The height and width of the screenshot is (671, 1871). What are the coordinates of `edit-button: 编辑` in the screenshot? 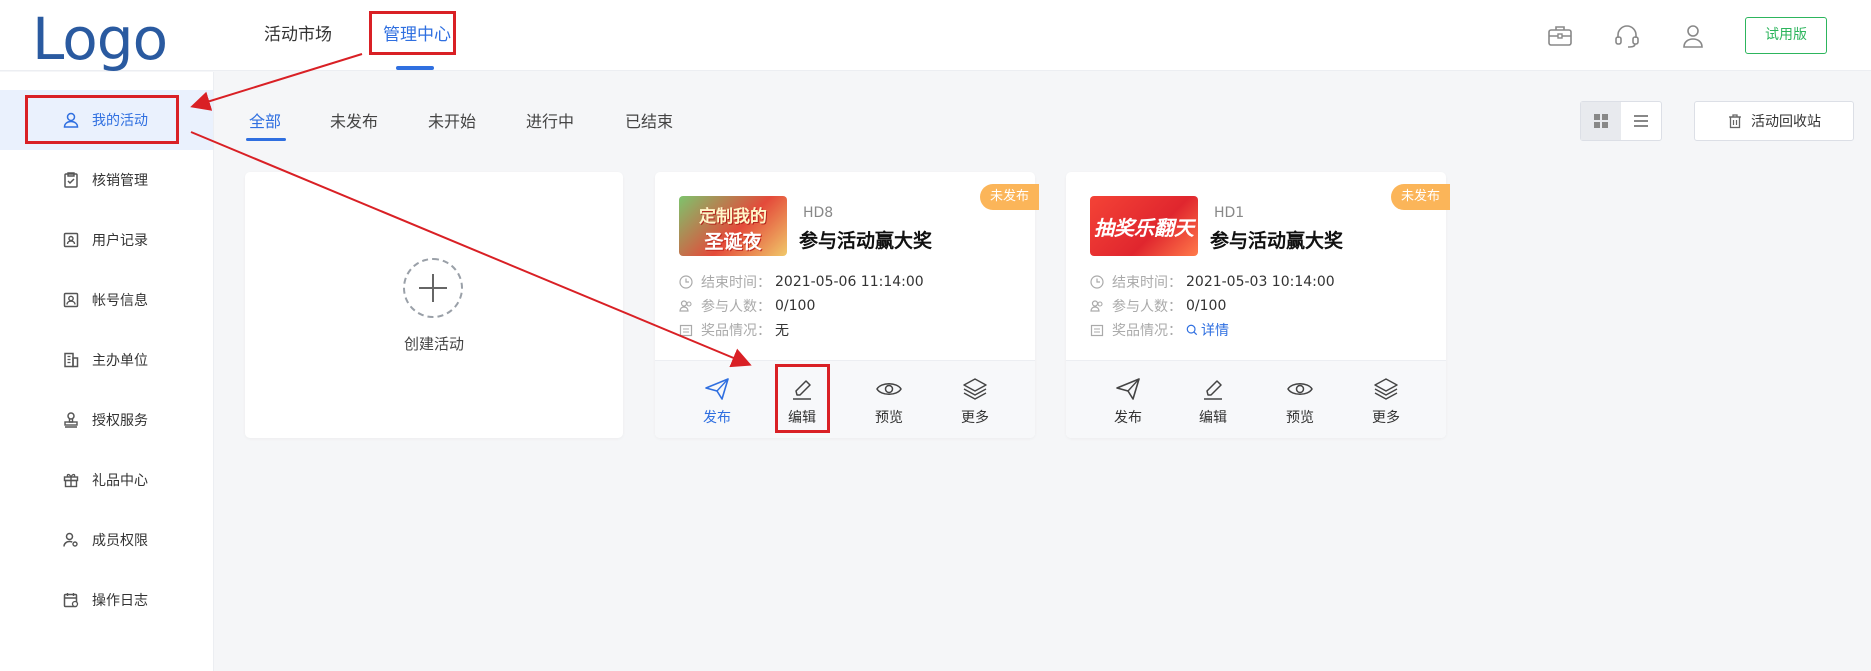 It's located at (1213, 402).